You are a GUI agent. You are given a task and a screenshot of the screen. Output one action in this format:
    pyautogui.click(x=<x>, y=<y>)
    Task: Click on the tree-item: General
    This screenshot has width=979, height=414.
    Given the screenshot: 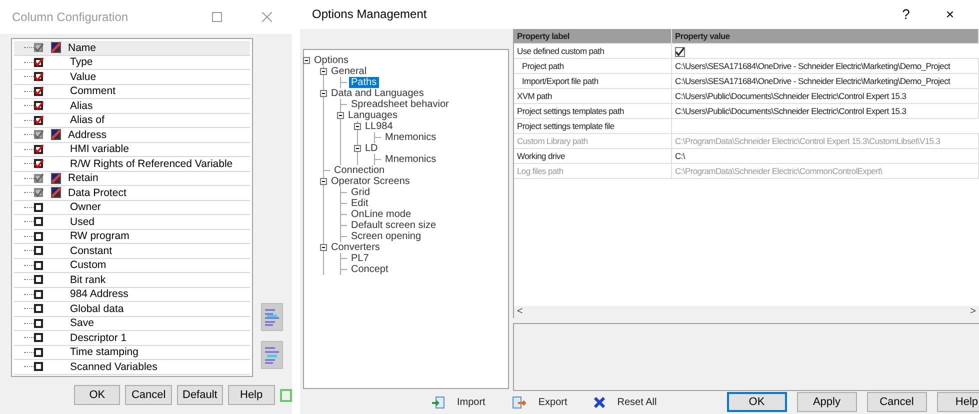 What is the action you would take?
    pyautogui.click(x=349, y=71)
    